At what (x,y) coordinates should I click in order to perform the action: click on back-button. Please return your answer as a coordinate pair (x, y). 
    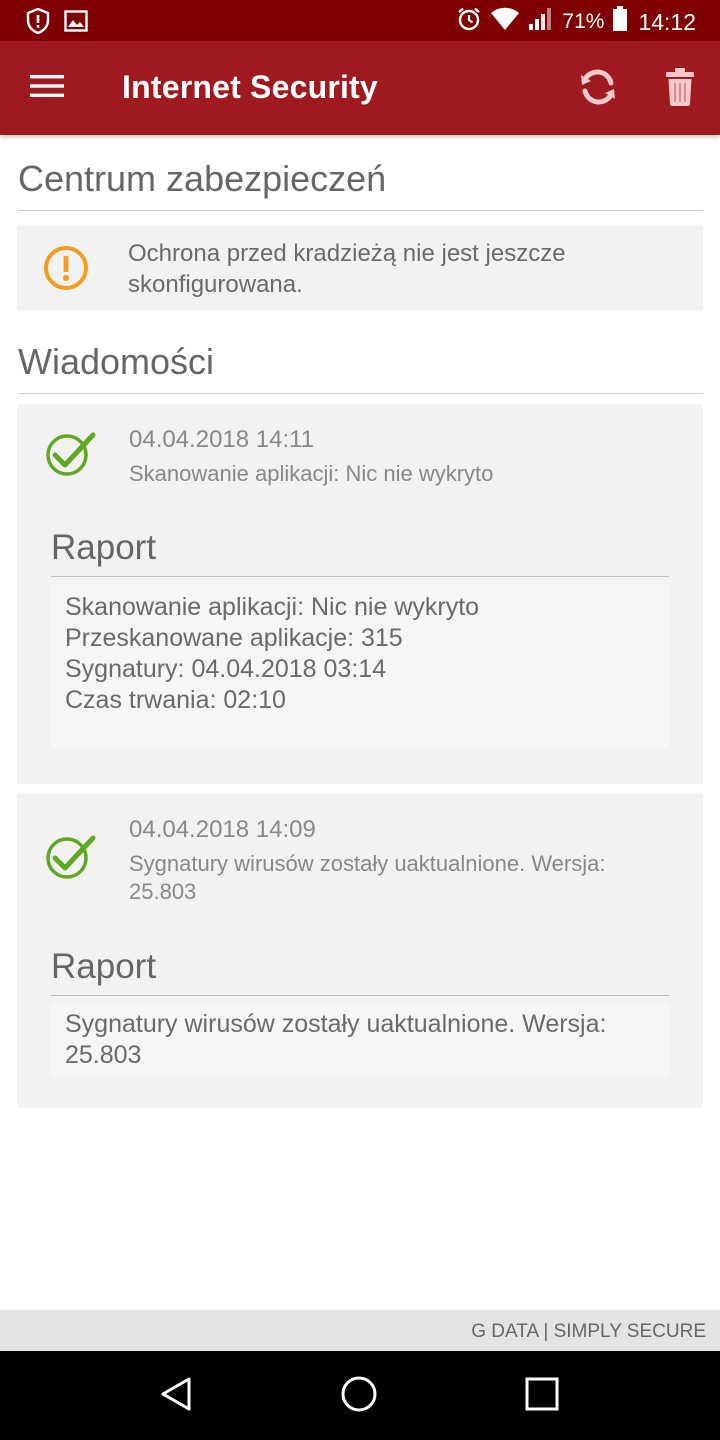
    Looking at the image, I should click on (176, 1396).